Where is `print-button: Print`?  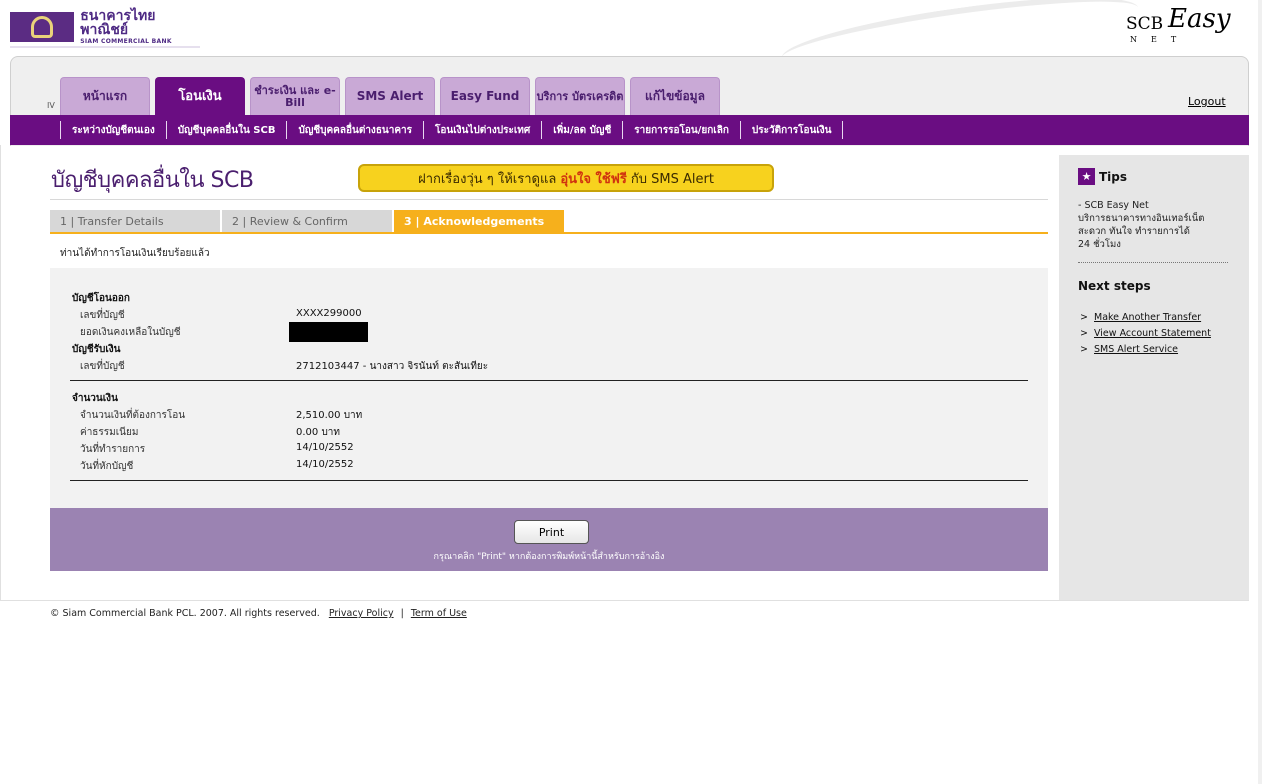 print-button: Print is located at coordinates (551, 532).